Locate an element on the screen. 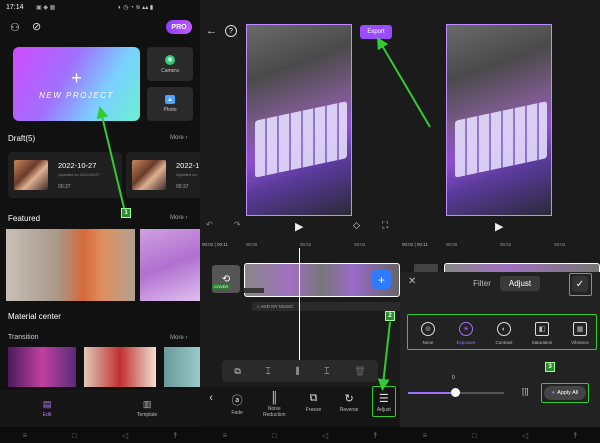 Image resolution: width=600 pixels, height=443 pixels. nav-edit-label: Edit is located at coordinates (47, 415).